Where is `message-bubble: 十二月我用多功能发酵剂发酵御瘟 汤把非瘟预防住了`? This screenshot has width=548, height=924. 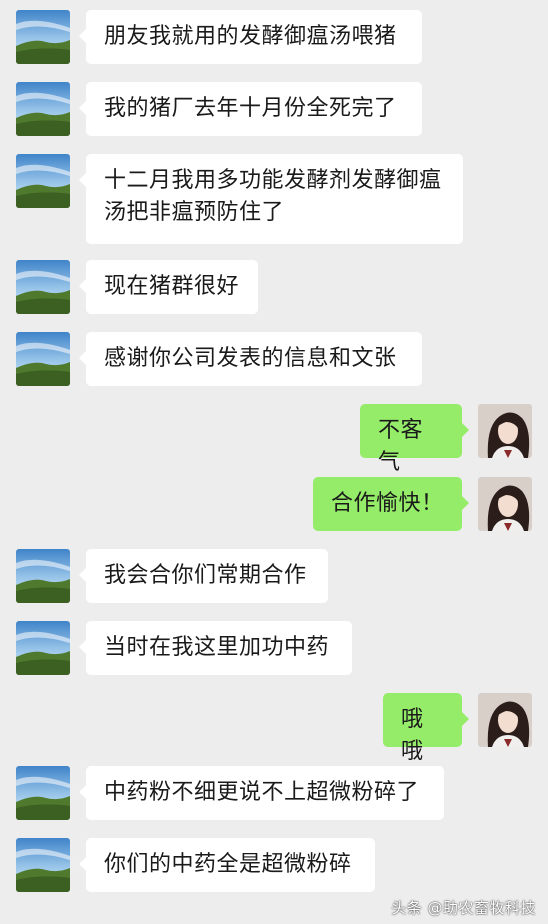 message-bubble: 十二月我用多功能发酵剂发酵御瘟 汤把非瘟预防住了 is located at coordinates (271, 199).